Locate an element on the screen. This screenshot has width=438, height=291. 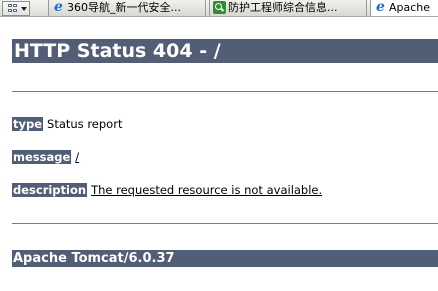
tab-overview-button is located at coordinates (16, 8).